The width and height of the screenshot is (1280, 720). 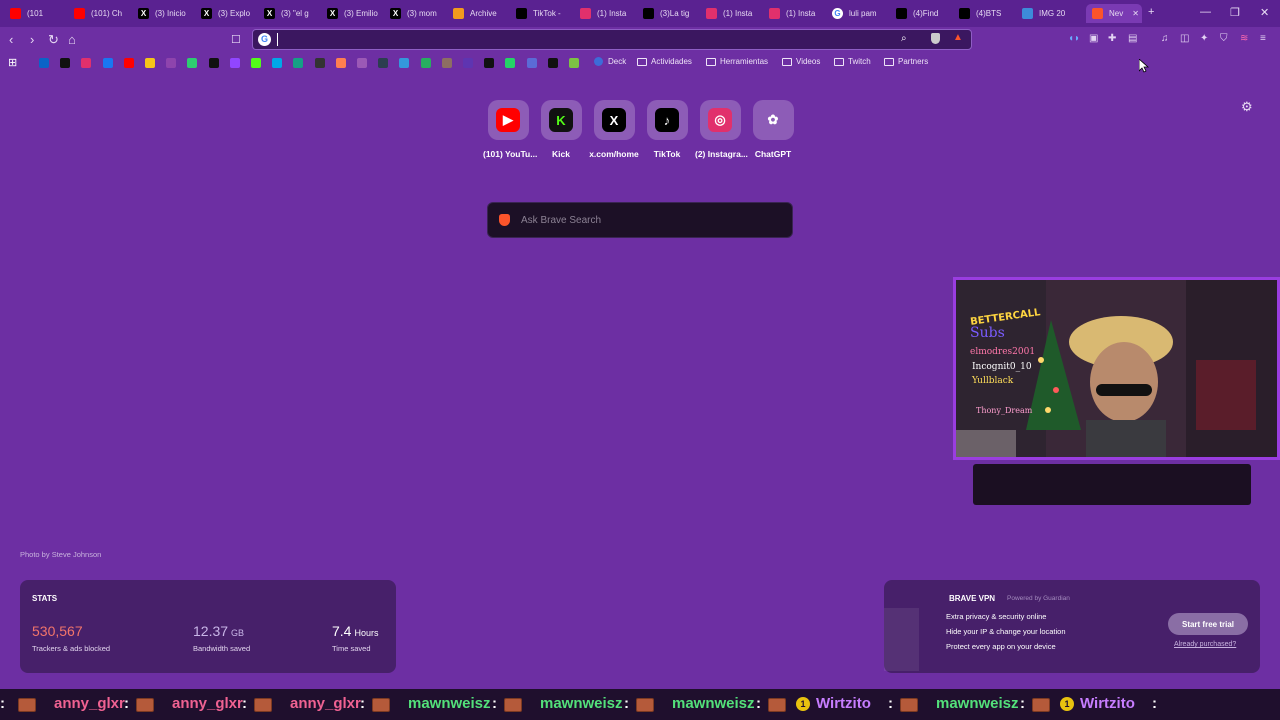 What do you see at coordinates (65, 63) in the screenshot?
I see `tiktok-icon` at bounding box center [65, 63].